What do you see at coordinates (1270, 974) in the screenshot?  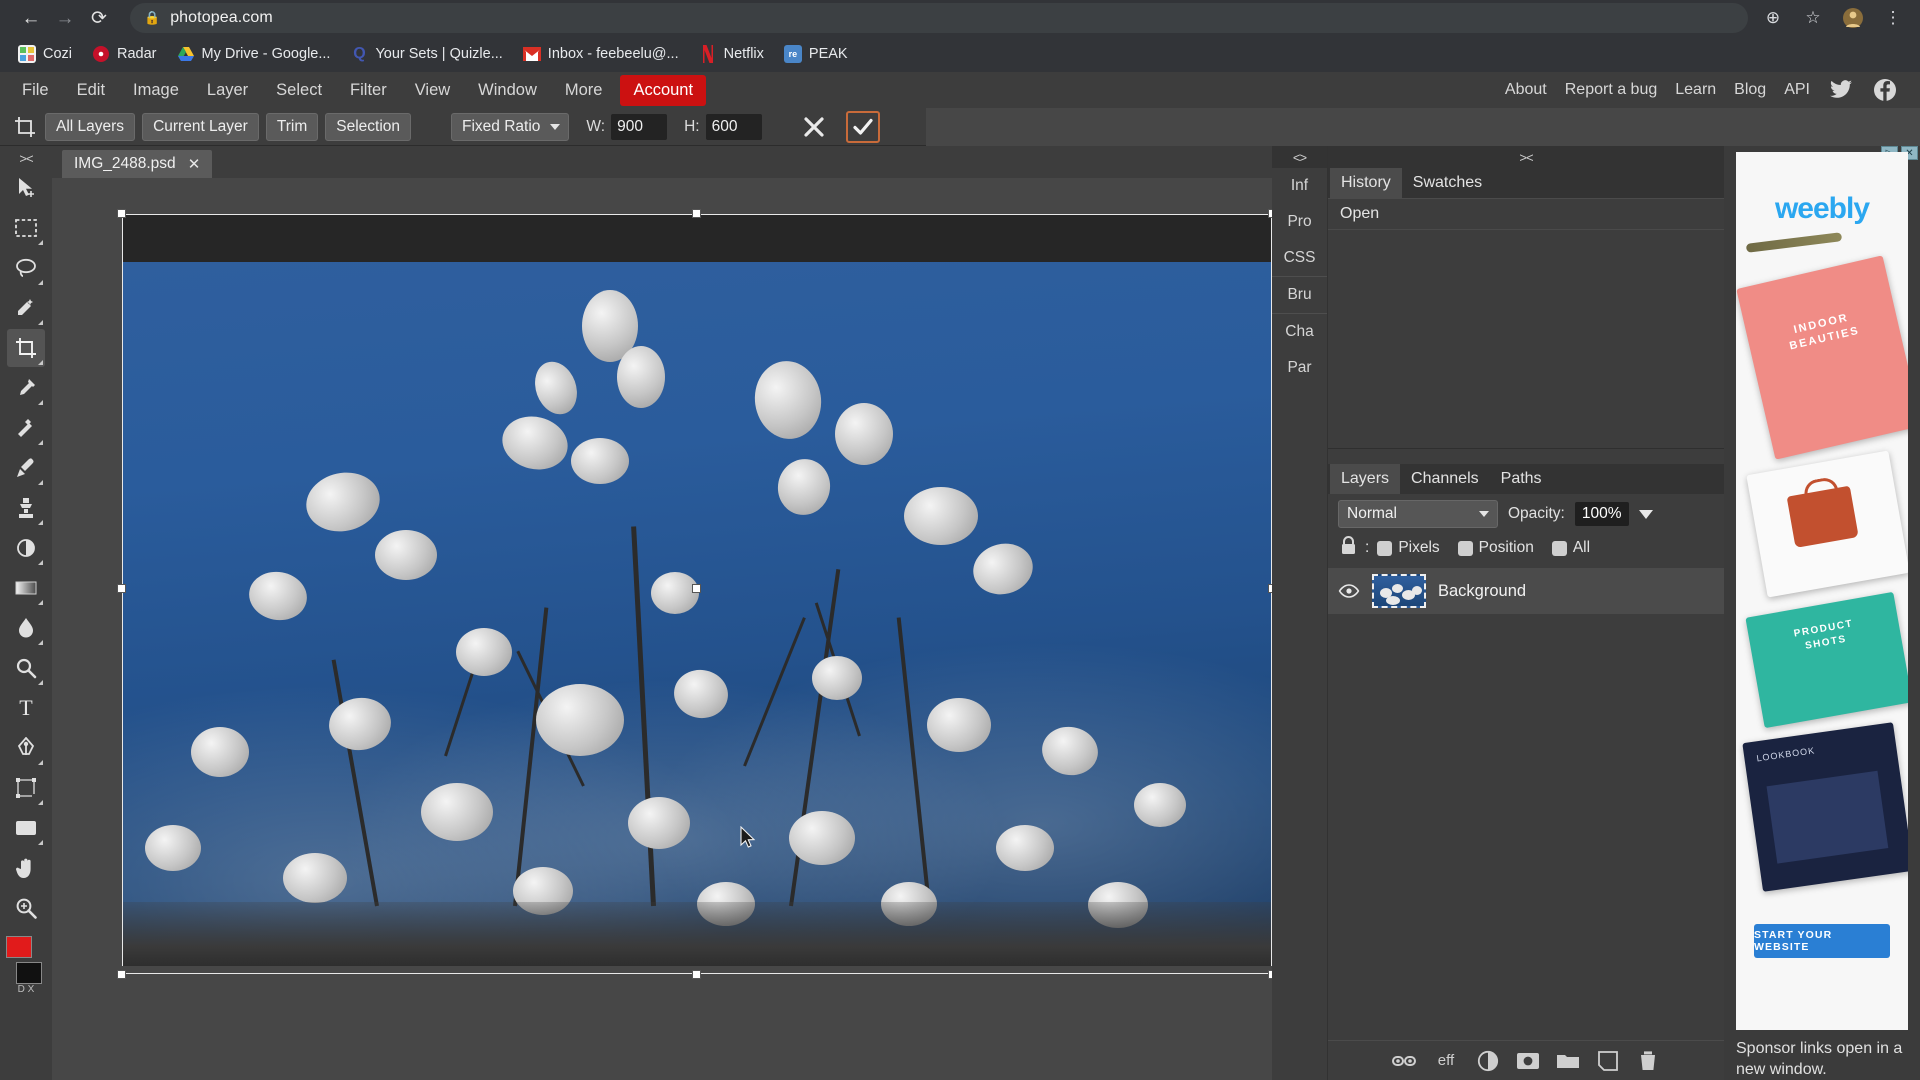 I see `crop-handle-bottom-right` at bounding box center [1270, 974].